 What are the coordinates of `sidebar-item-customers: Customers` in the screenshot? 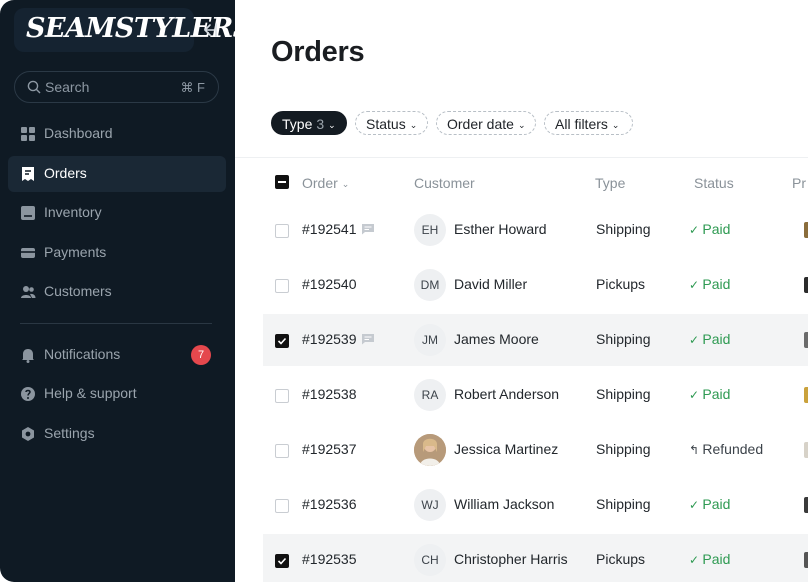 It's located at (117, 292).